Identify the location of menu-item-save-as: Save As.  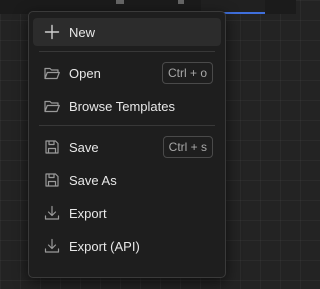
(127, 180).